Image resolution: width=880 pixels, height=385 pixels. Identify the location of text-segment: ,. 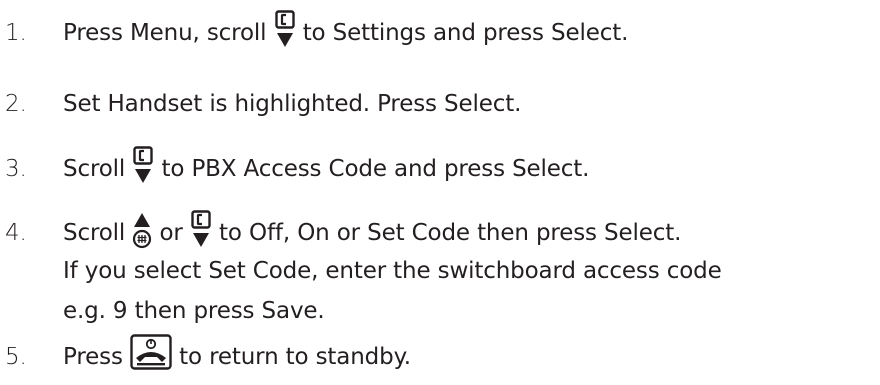
(290, 233).